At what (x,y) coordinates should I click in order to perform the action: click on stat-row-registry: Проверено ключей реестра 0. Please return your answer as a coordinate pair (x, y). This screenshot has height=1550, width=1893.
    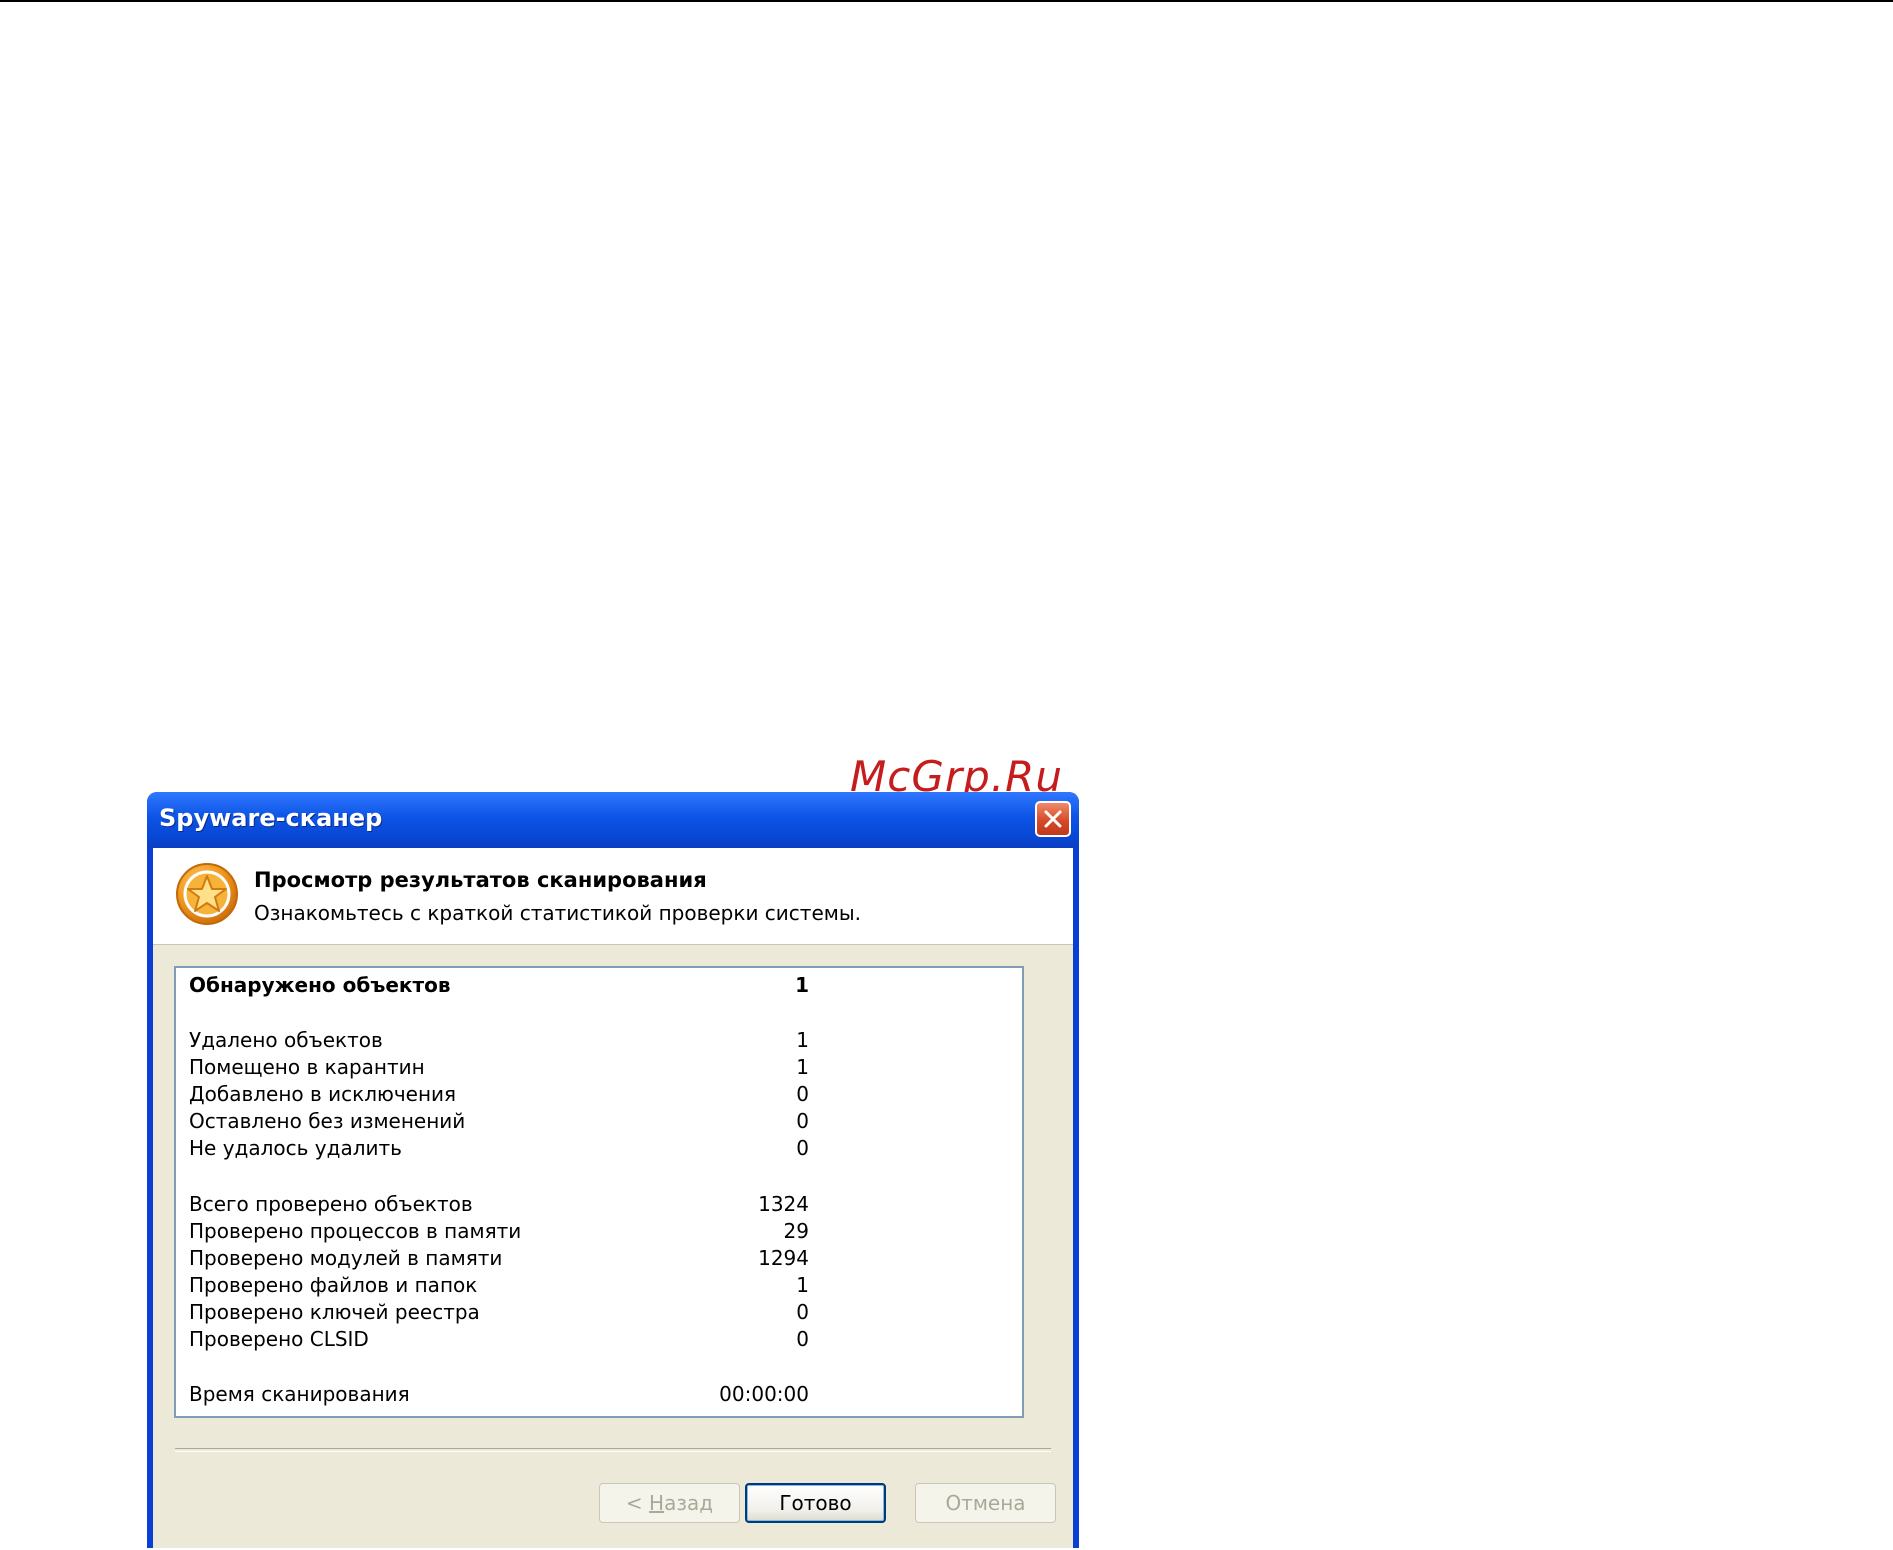
    Looking at the image, I should click on (499, 1313).